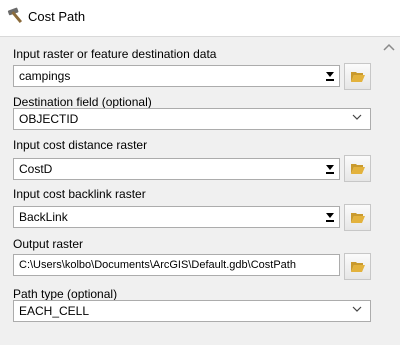  I want to click on title-bar: Cost Path, so click(200, 18).